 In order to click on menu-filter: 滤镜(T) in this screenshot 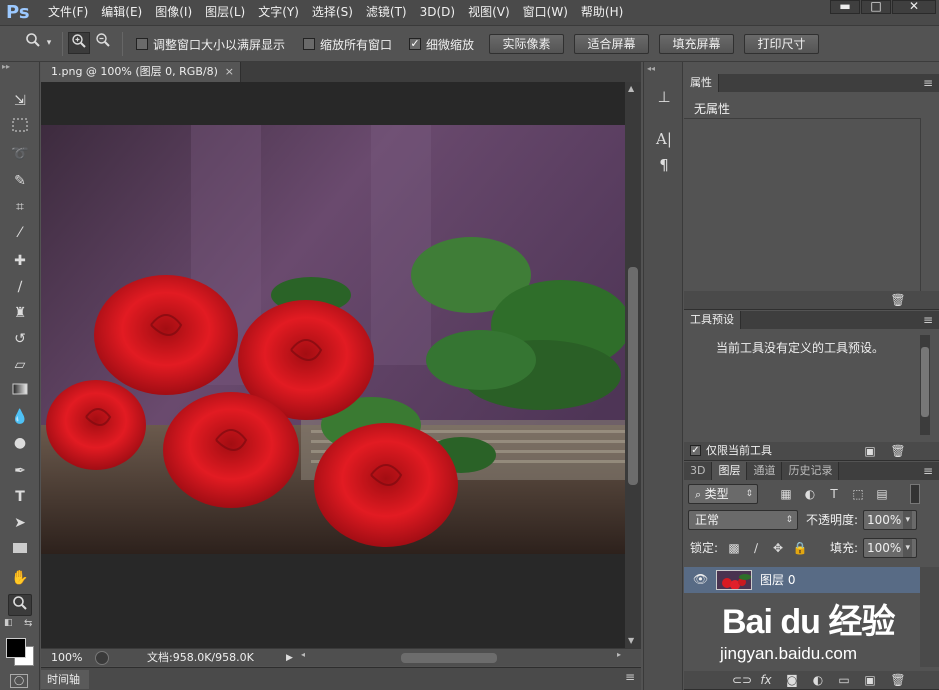, I will do `click(386, 13)`.